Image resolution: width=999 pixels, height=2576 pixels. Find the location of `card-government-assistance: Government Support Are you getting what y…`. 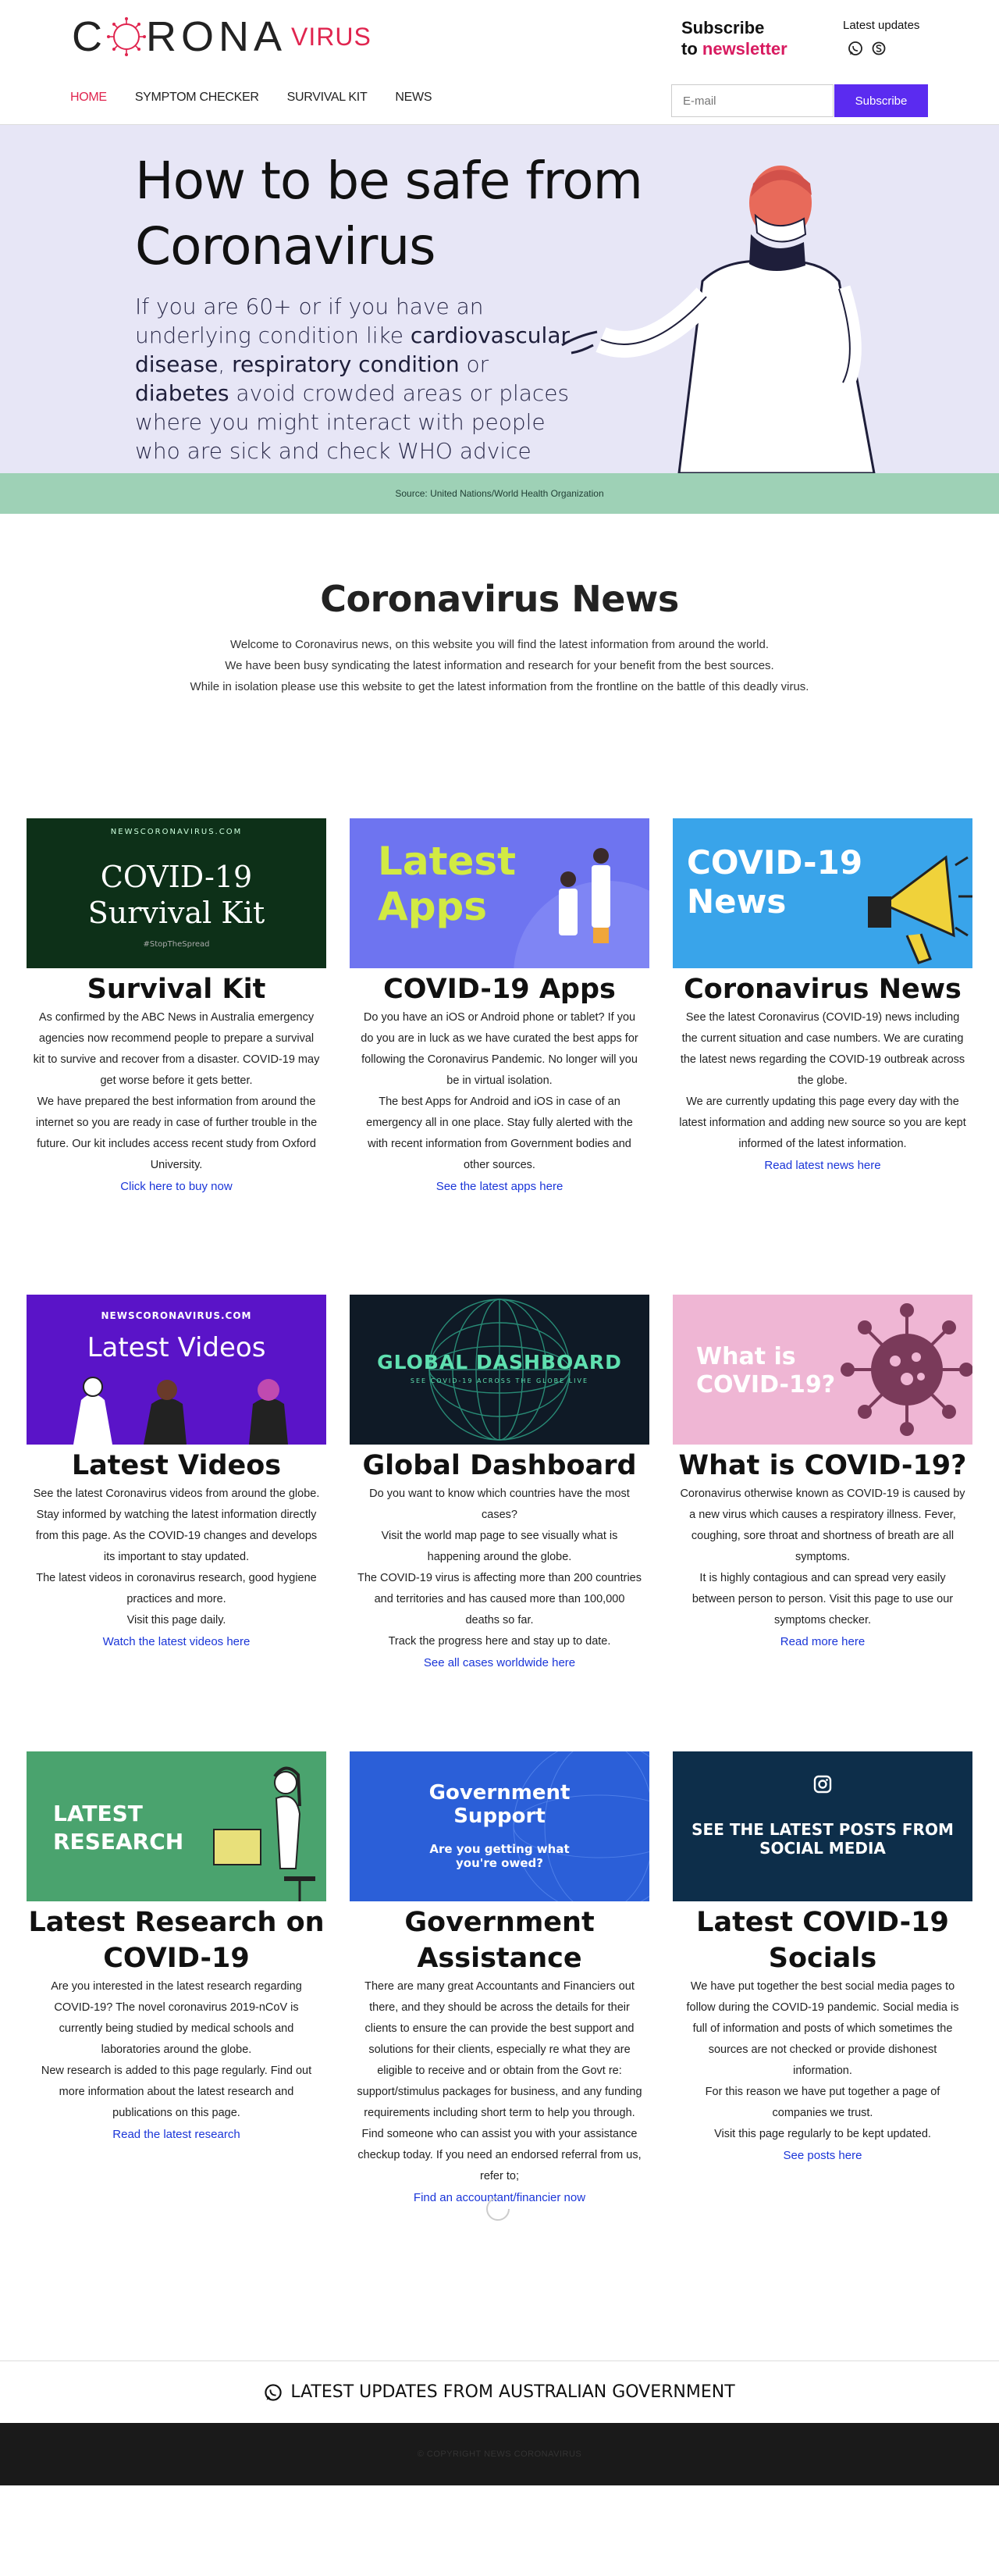

card-government-assistance: Government Support Are you getting what y… is located at coordinates (499, 2055).